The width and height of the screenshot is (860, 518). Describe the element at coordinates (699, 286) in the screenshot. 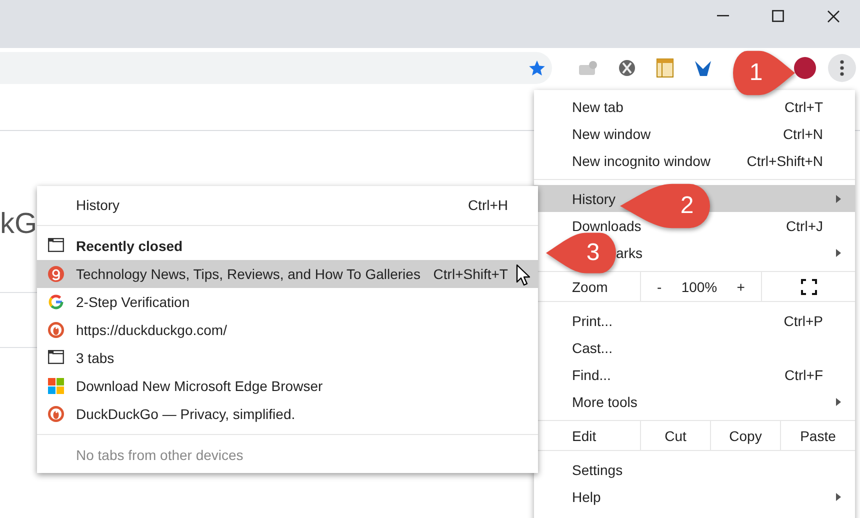

I see `zoom-level: 100%` at that location.